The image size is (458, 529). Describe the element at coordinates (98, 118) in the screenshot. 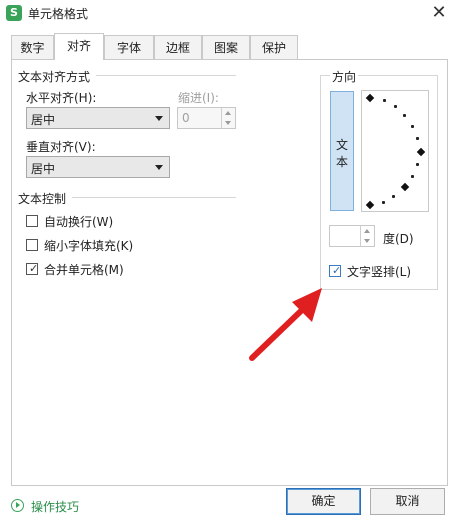

I see `horizontal-align-select: 居中` at that location.